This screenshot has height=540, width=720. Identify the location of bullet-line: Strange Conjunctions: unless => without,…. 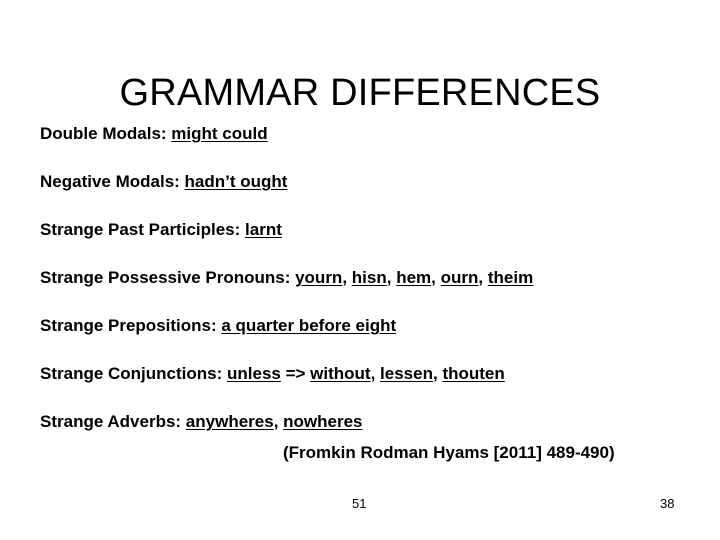
(365, 388).